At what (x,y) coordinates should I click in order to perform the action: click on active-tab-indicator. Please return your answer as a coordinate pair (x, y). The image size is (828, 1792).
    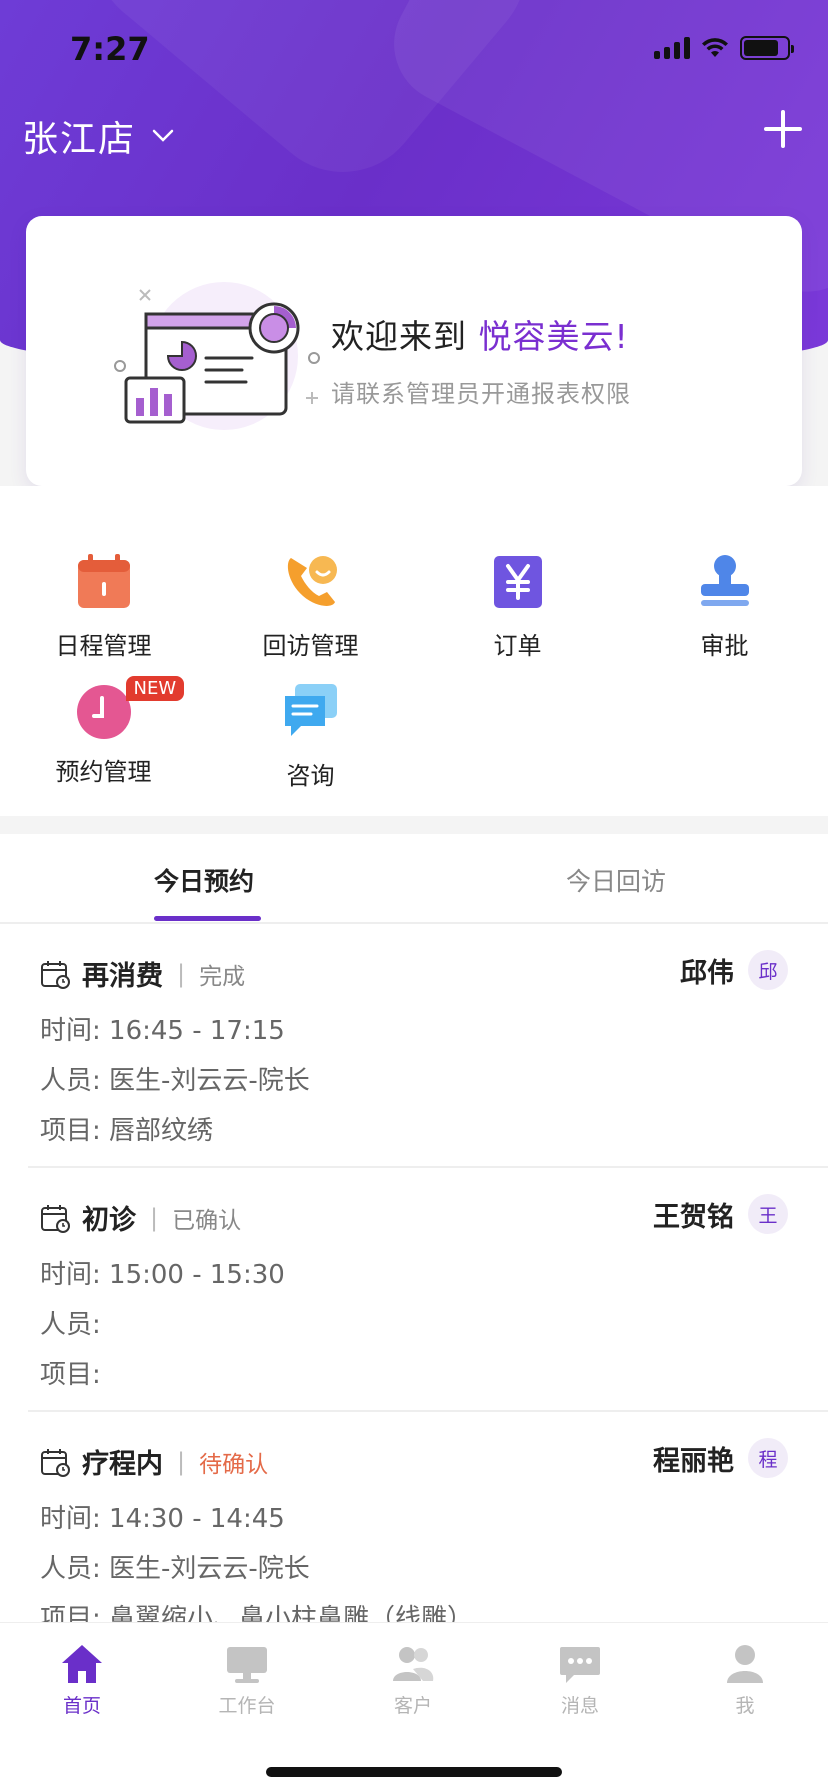
    Looking at the image, I should click on (207, 918).